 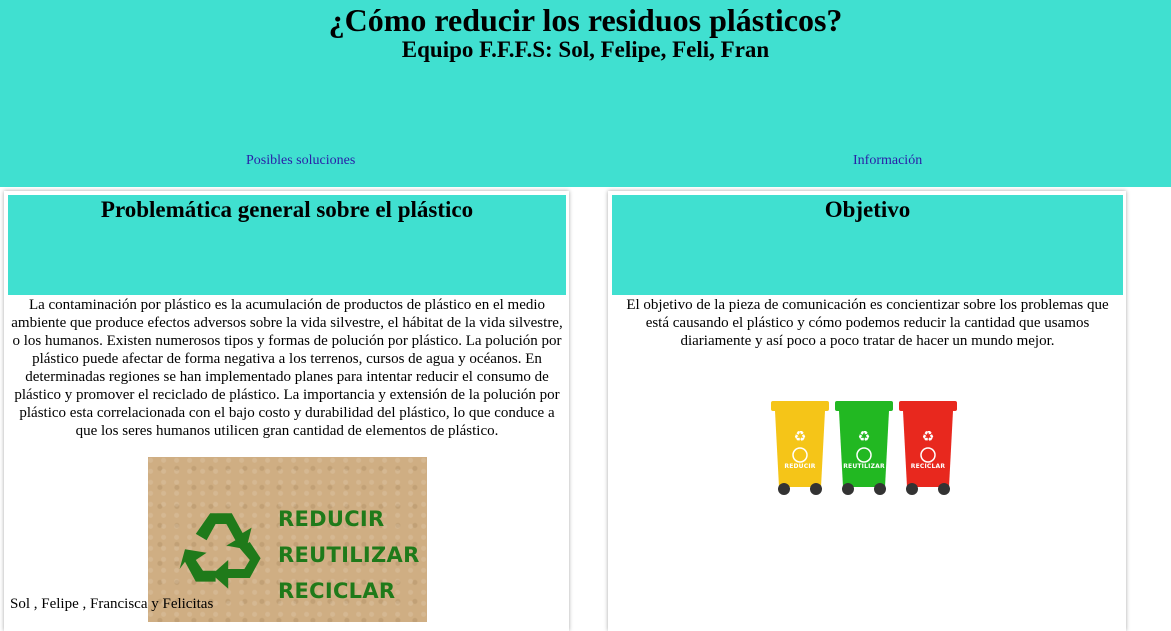 I want to click on bin-reducir-label: REDUCIR, so click(x=800, y=466).